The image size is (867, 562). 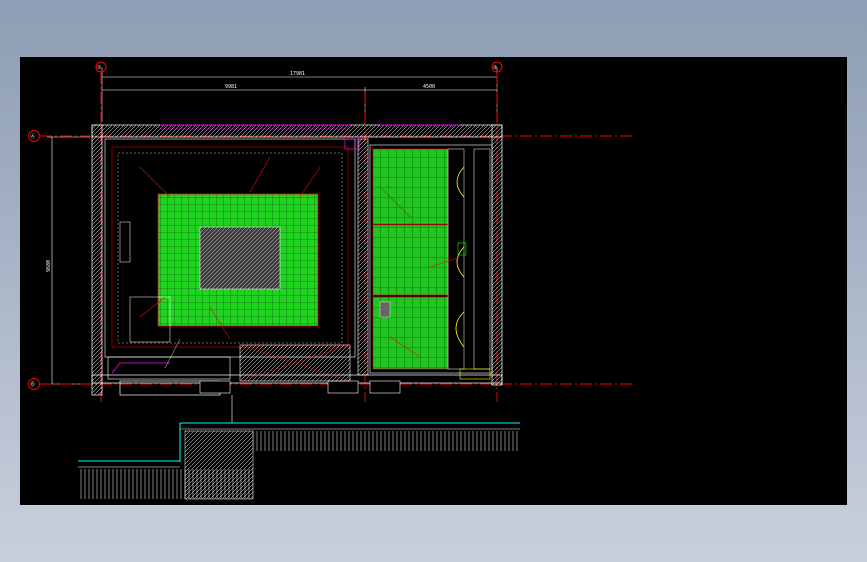 What do you see at coordinates (431, 262) in the screenshot?
I see `right-room` at bounding box center [431, 262].